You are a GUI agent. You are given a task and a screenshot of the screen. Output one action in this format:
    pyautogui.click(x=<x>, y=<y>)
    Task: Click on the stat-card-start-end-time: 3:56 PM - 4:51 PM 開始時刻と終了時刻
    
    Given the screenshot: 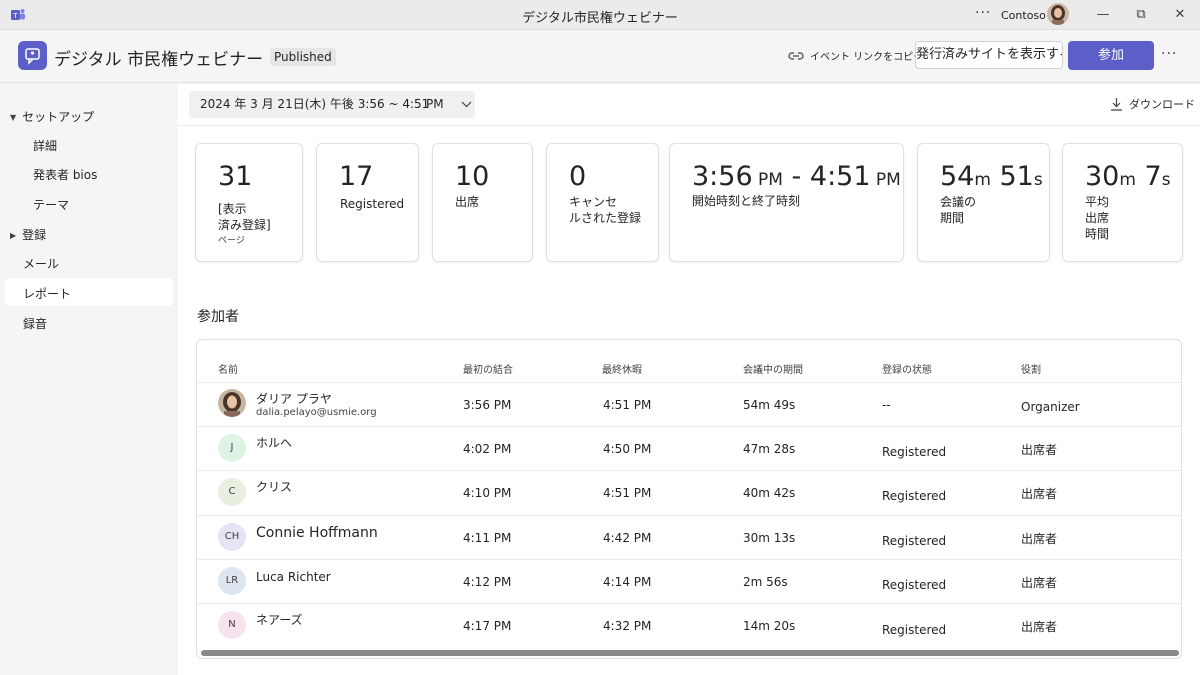 What is the action you would take?
    pyautogui.click(x=786, y=202)
    